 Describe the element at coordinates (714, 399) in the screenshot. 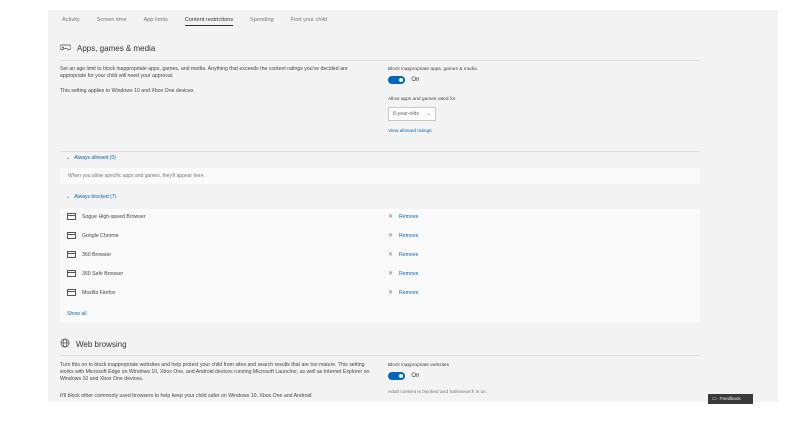

I see `comment-icon: ▭` at that location.